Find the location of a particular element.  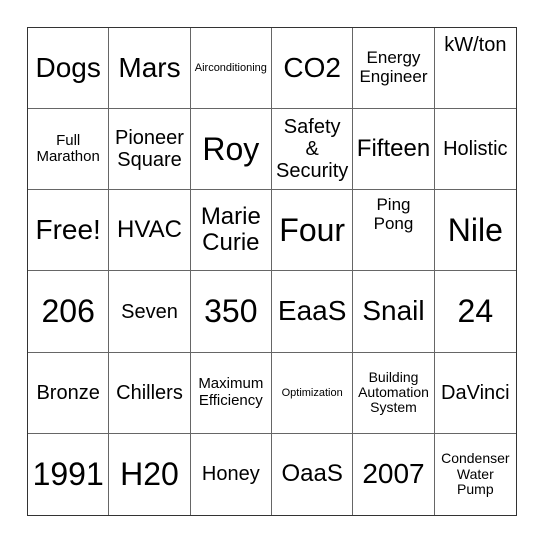

bingo-cell: Mars is located at coordinates (150, 69).